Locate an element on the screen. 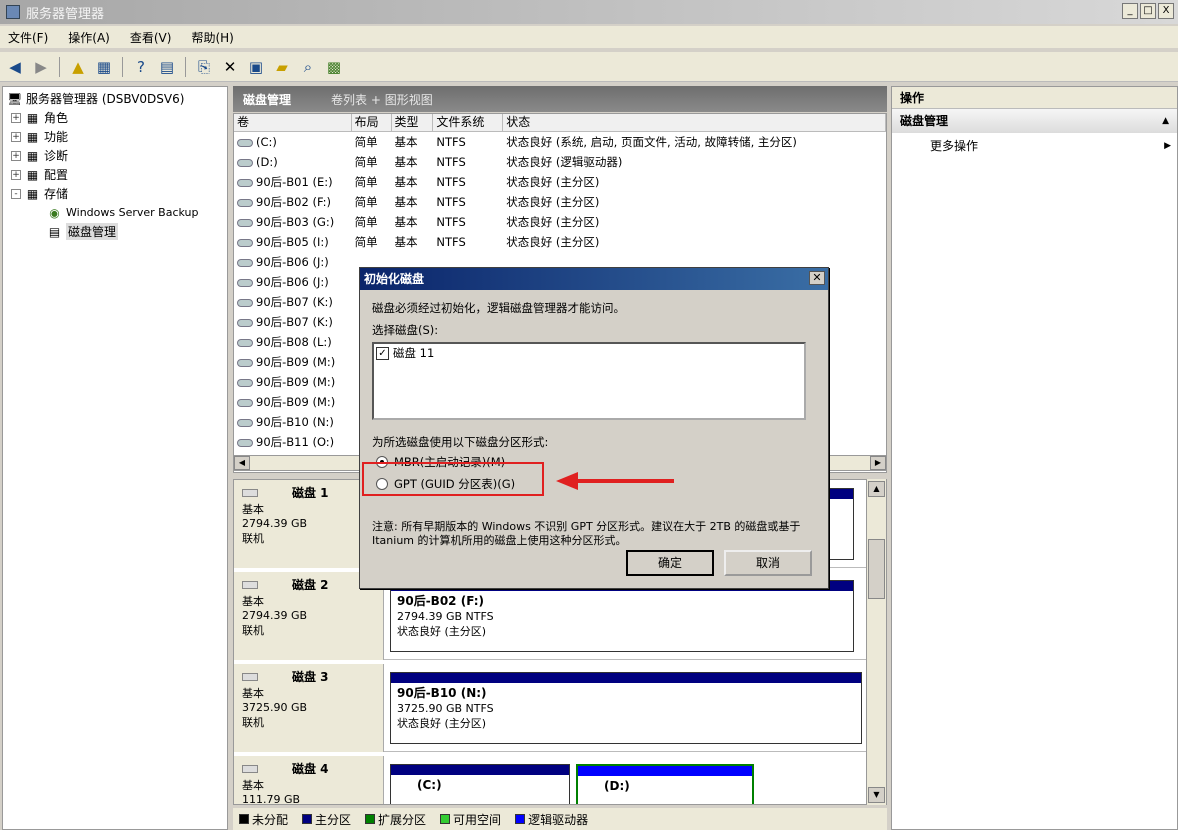 The image size is (1178, 830). scroll-up-icon: ▲ is located at coordinates (876, 489).